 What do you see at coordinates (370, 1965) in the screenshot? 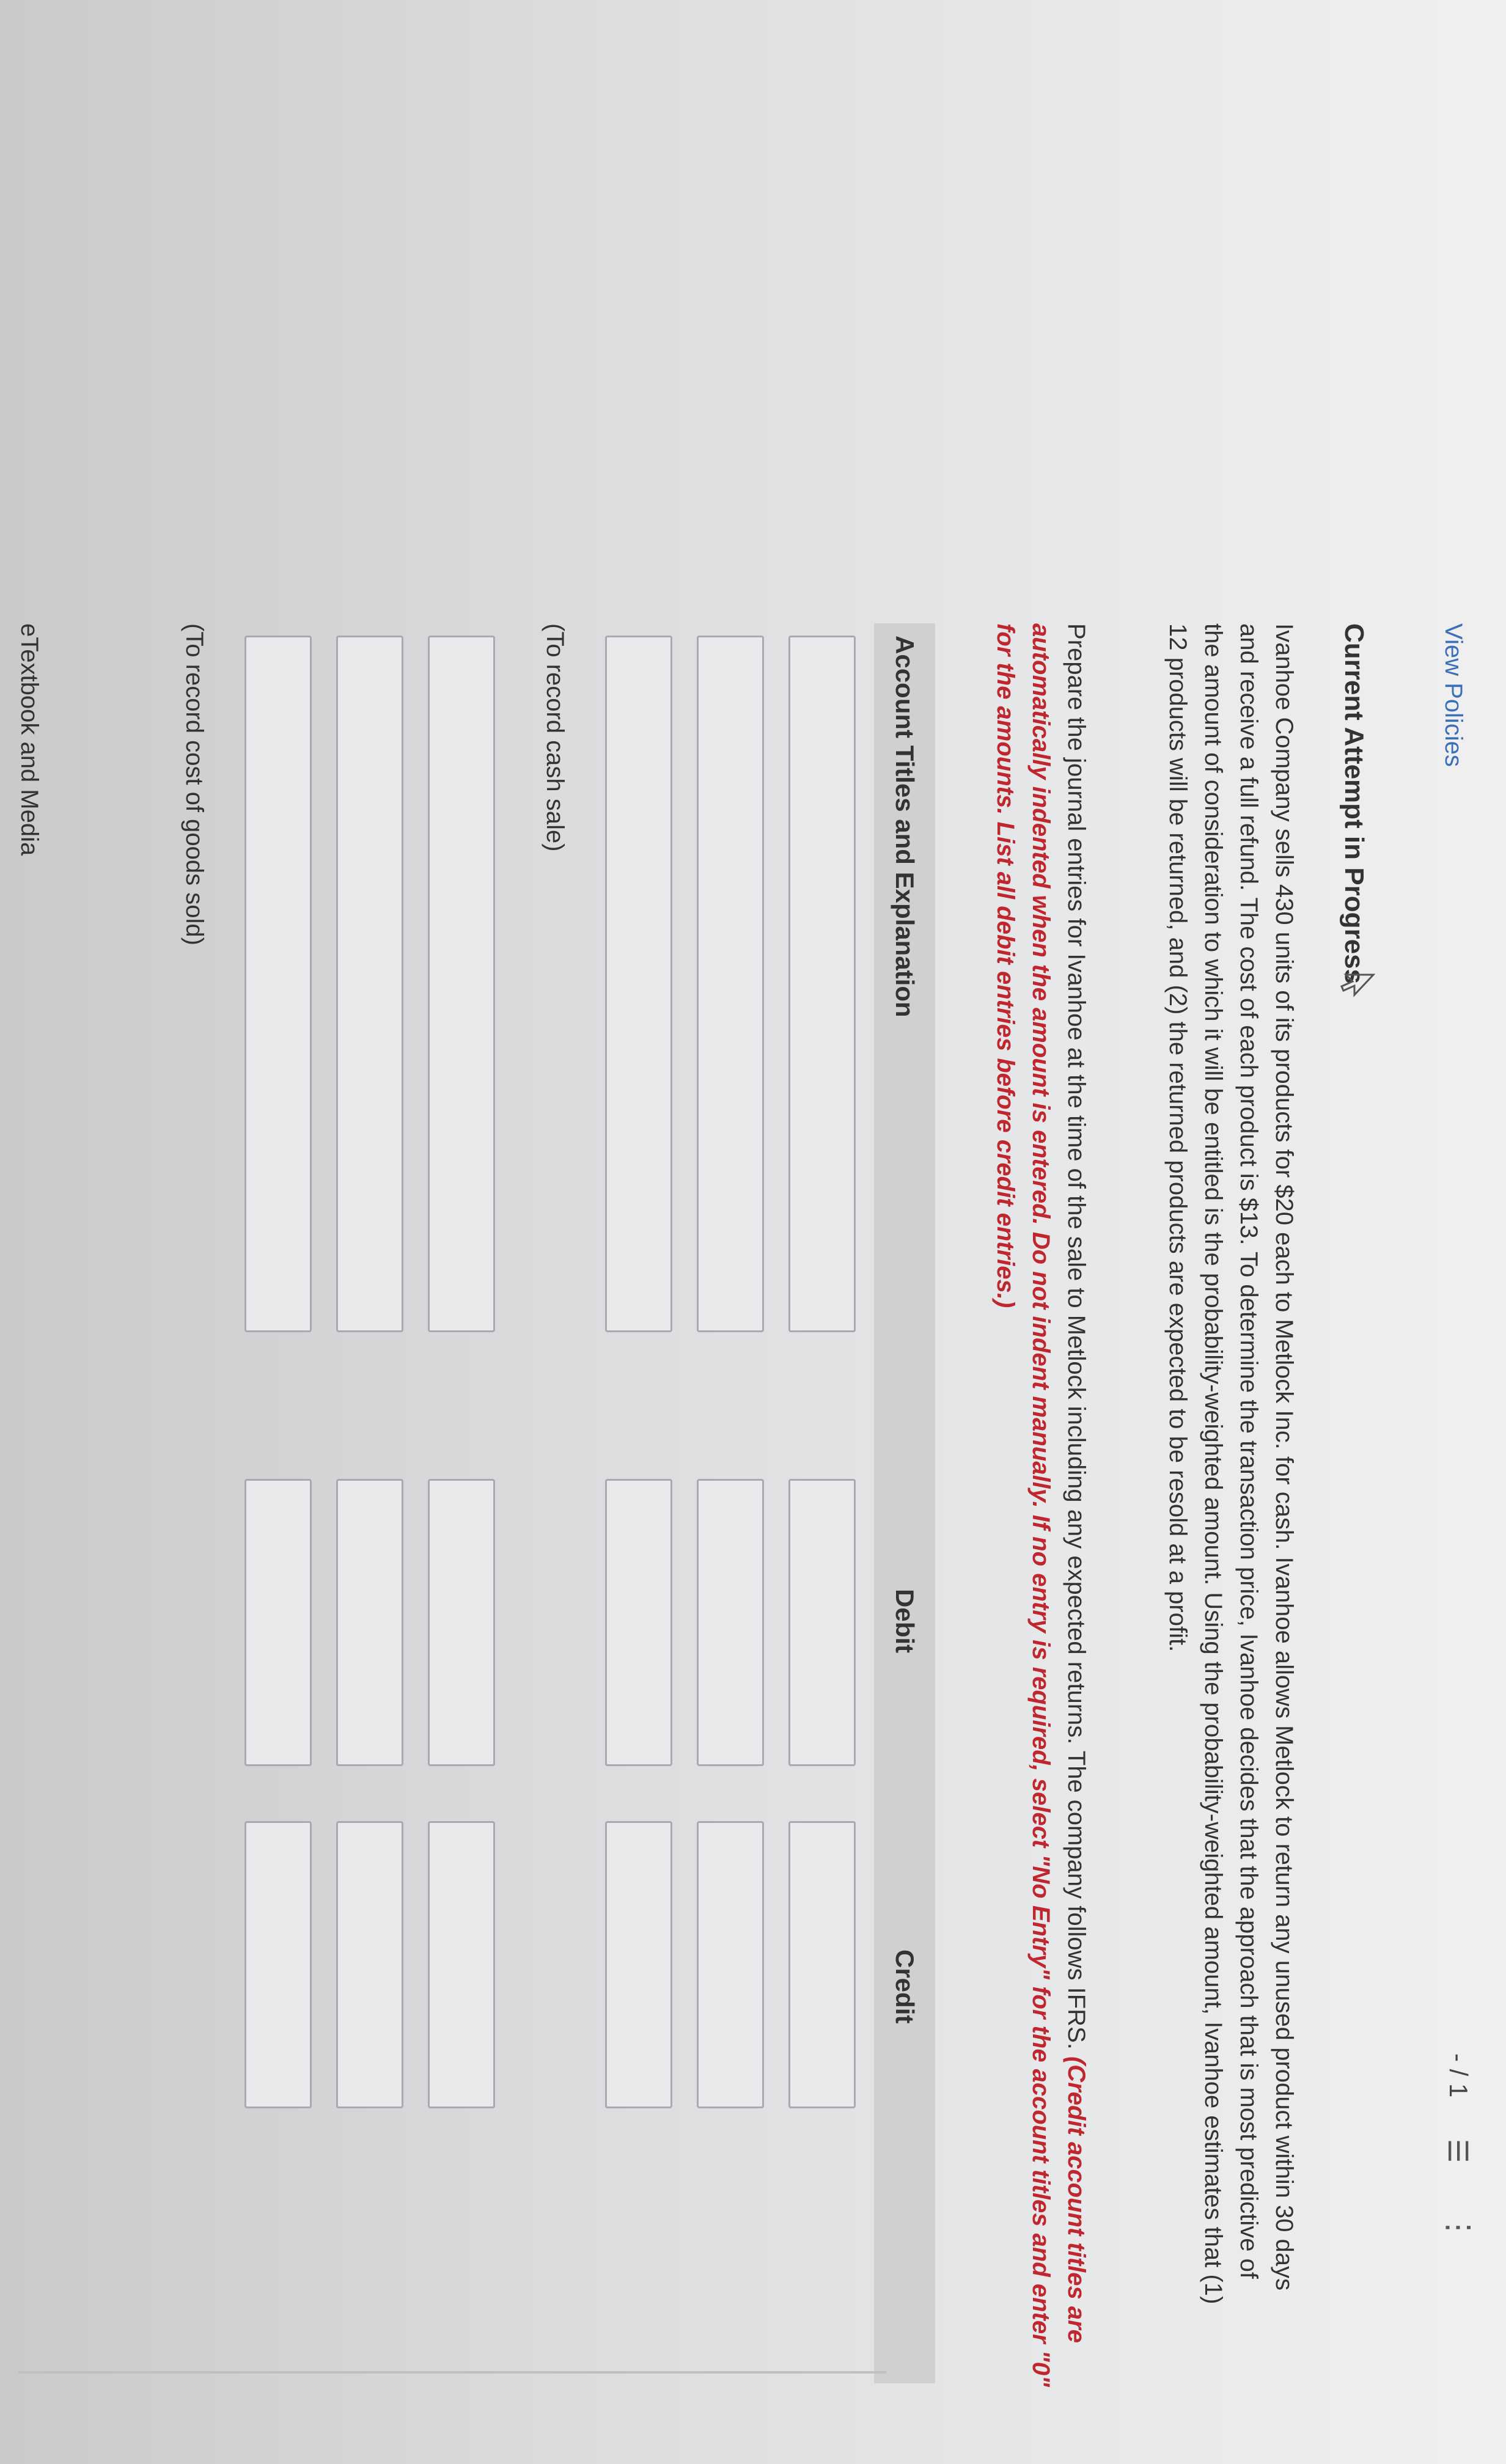
I see `entry2-row2-credit-input` at bounding box center [370, 1965].